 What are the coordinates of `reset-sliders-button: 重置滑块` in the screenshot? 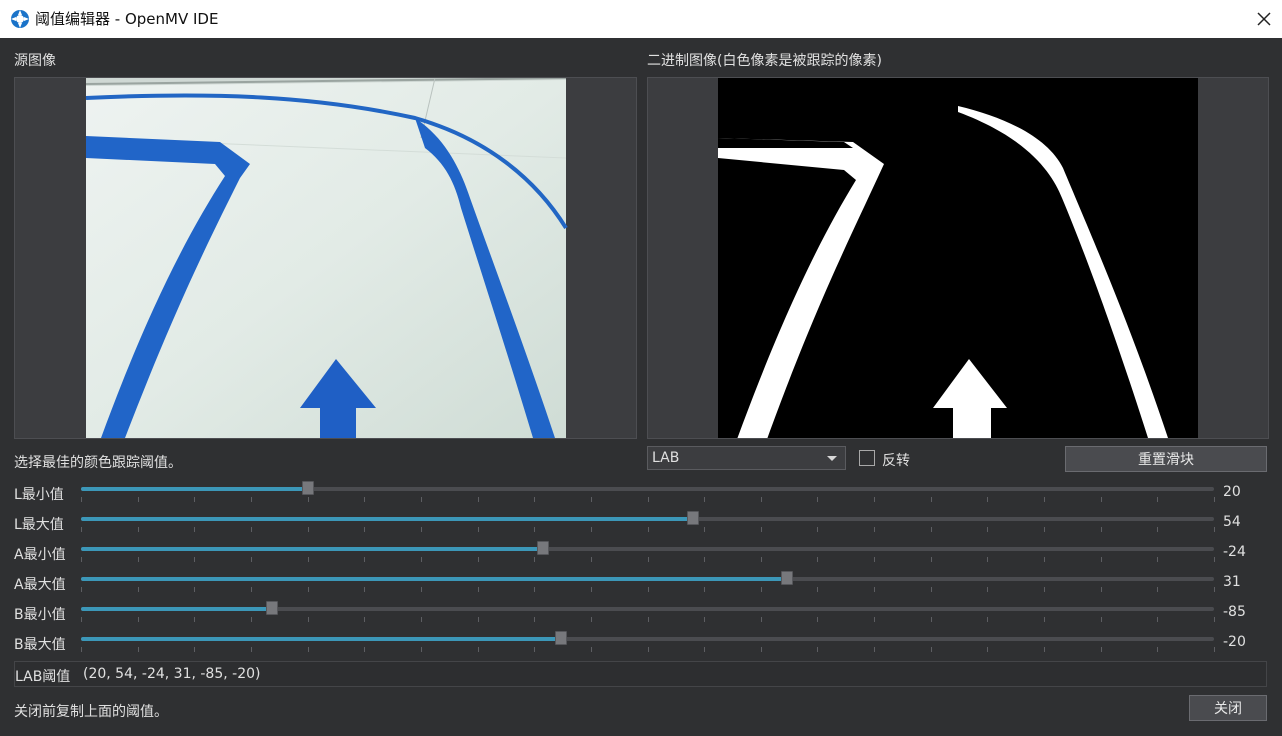 It's located at (1166, 459).